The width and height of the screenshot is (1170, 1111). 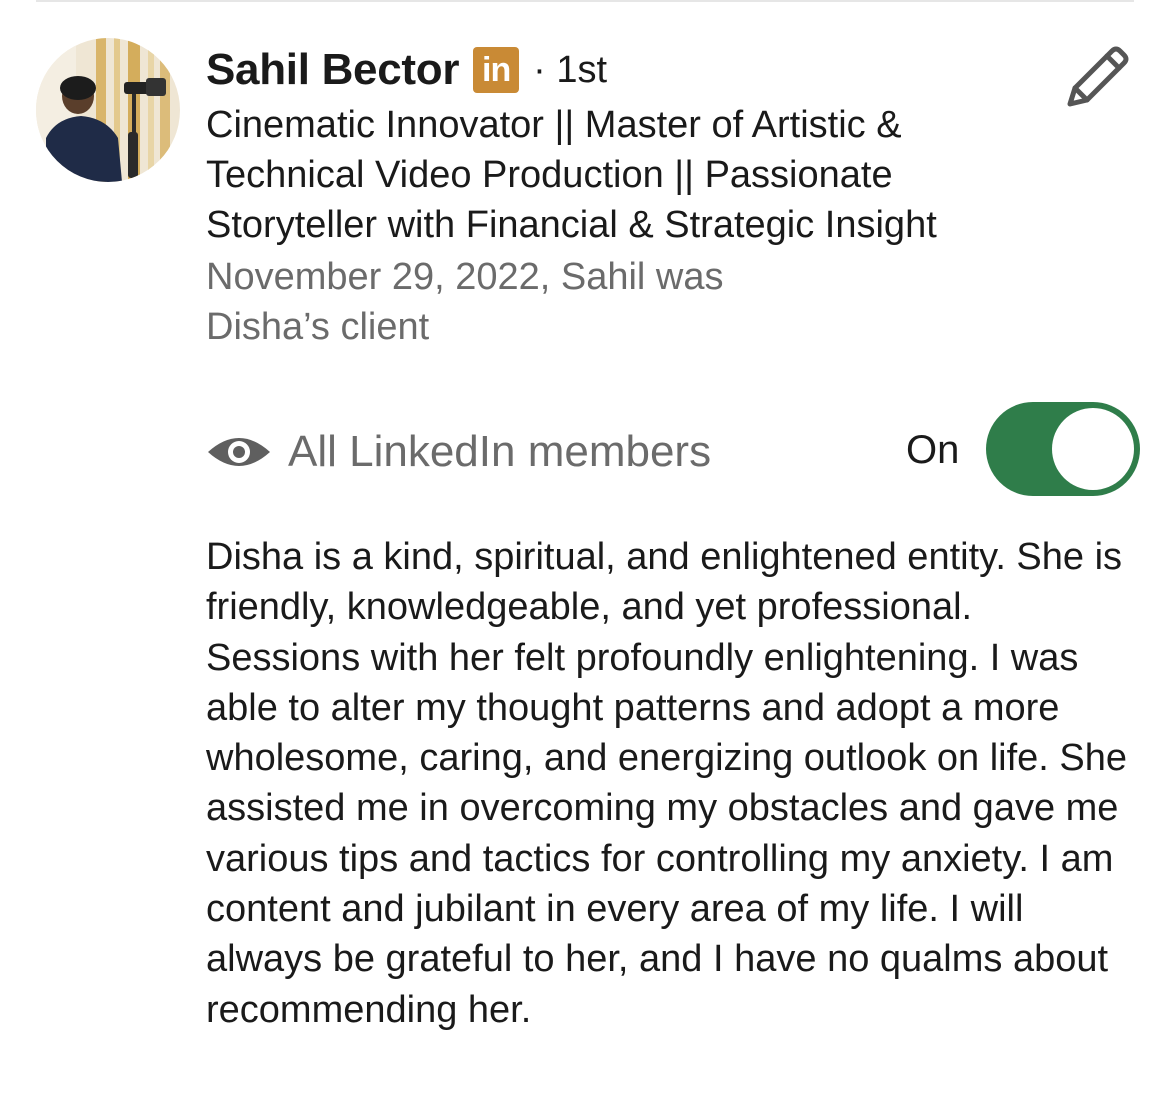 I want to click on avatar-photo, so click(x=108, y=110).